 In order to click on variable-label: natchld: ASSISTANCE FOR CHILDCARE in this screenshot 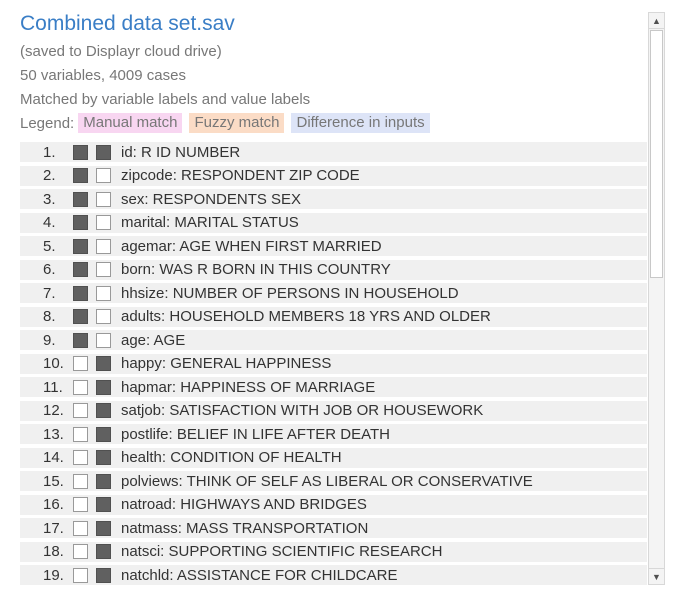, I will do `click(259, 575)`.